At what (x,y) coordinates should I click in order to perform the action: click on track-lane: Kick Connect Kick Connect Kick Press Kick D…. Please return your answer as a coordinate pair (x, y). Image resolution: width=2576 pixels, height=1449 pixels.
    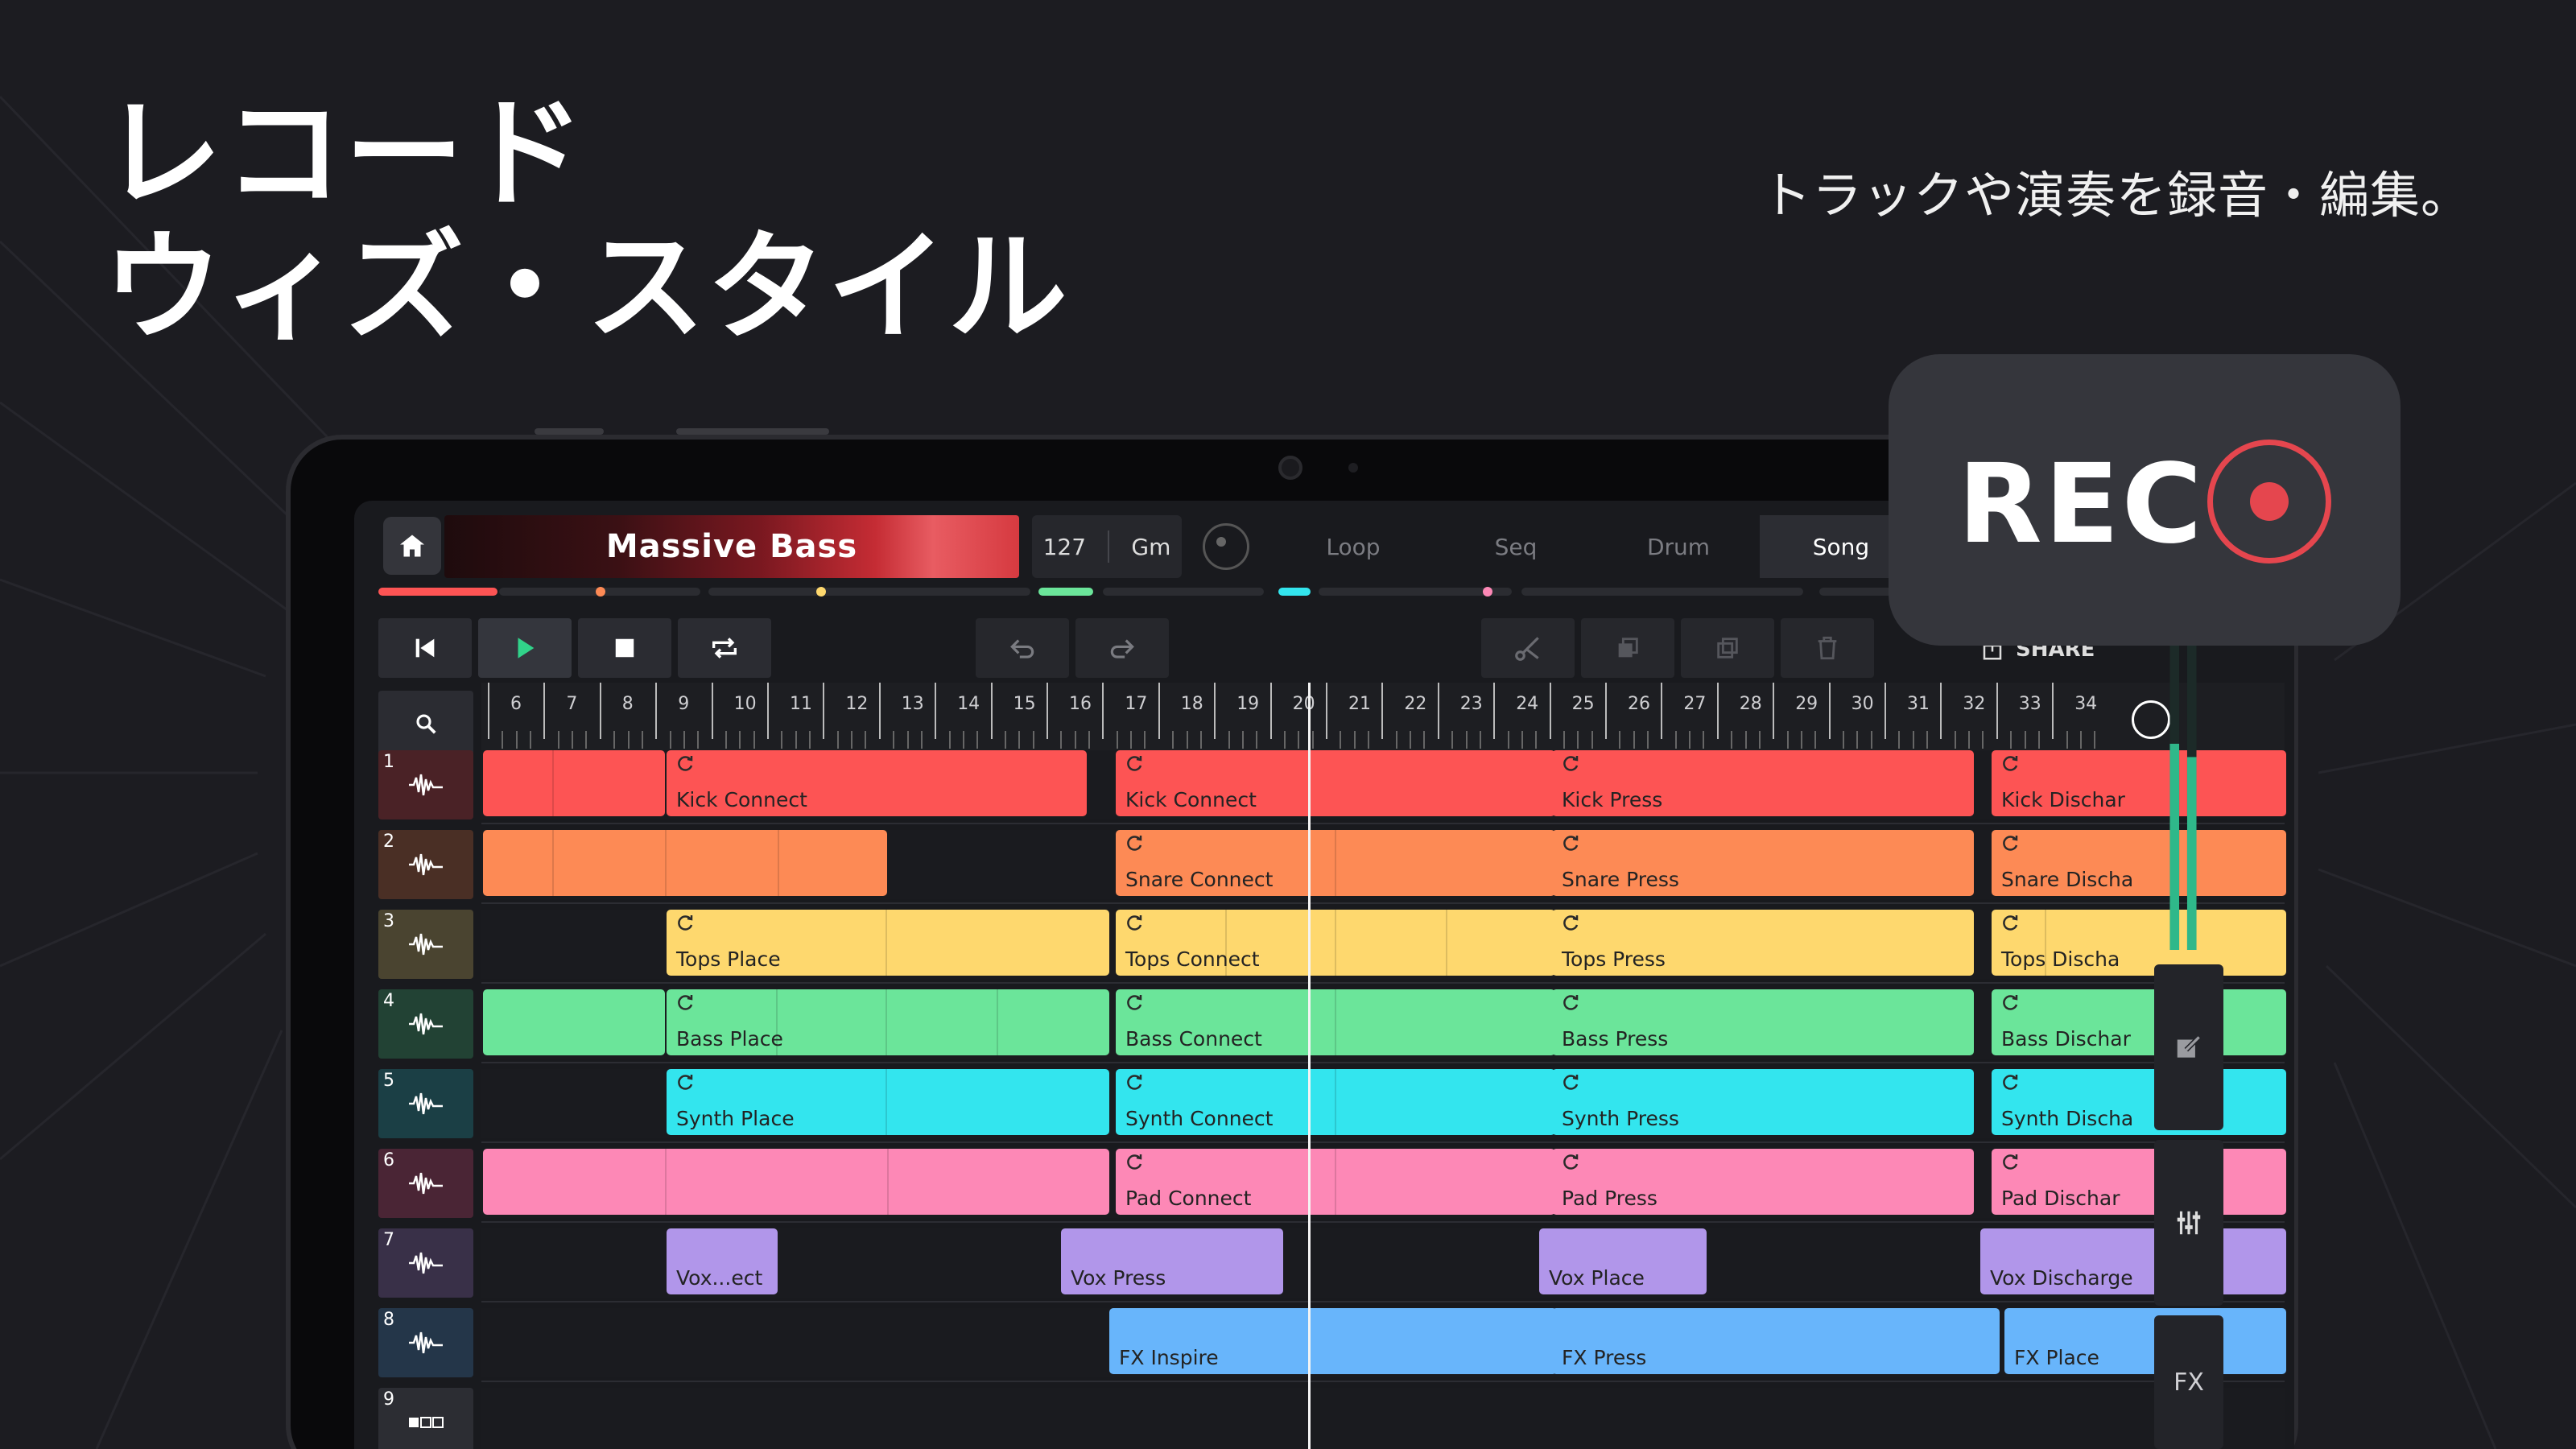
    Looking at the image, I should click on (1383, 787).